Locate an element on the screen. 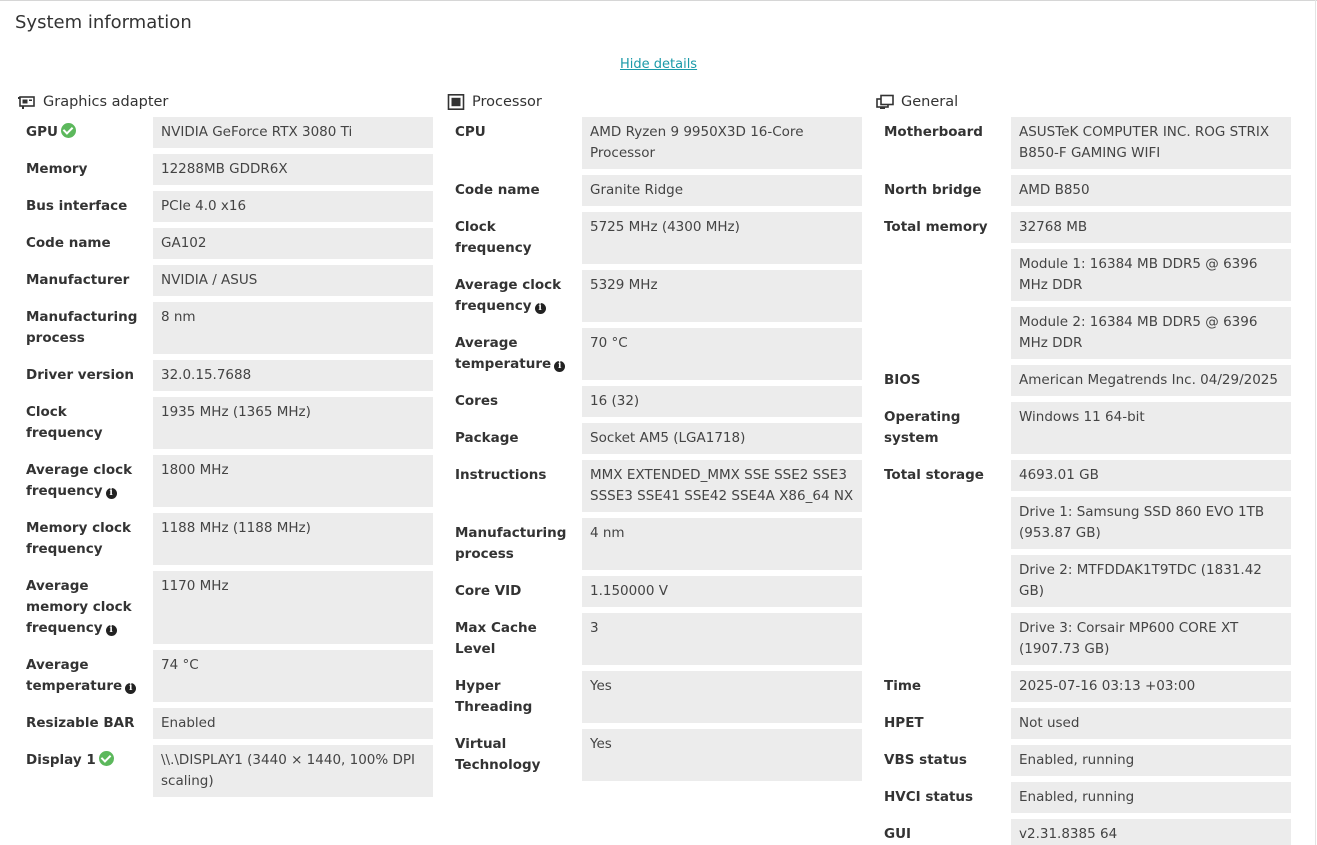 The height and width of the screenshot is (845, 1317). hide-details-link: Hide details is located at coordinates (658, 64).